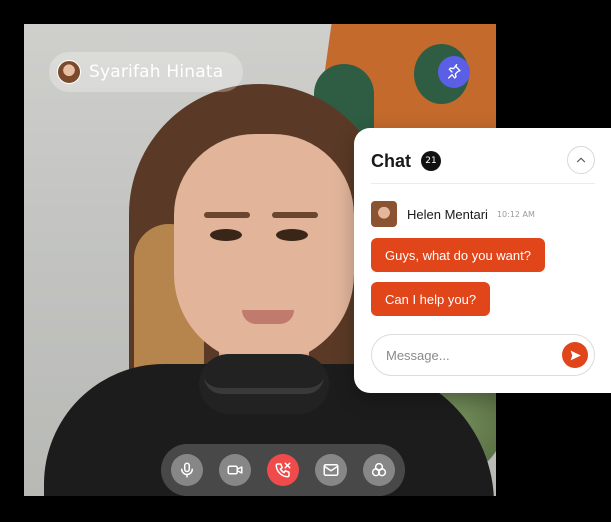 The image size is (611, 522). What do you see at coordinates (391, 160) in the screenshot?
I see `chat-title: Chat` at bounding box center [391, 160].